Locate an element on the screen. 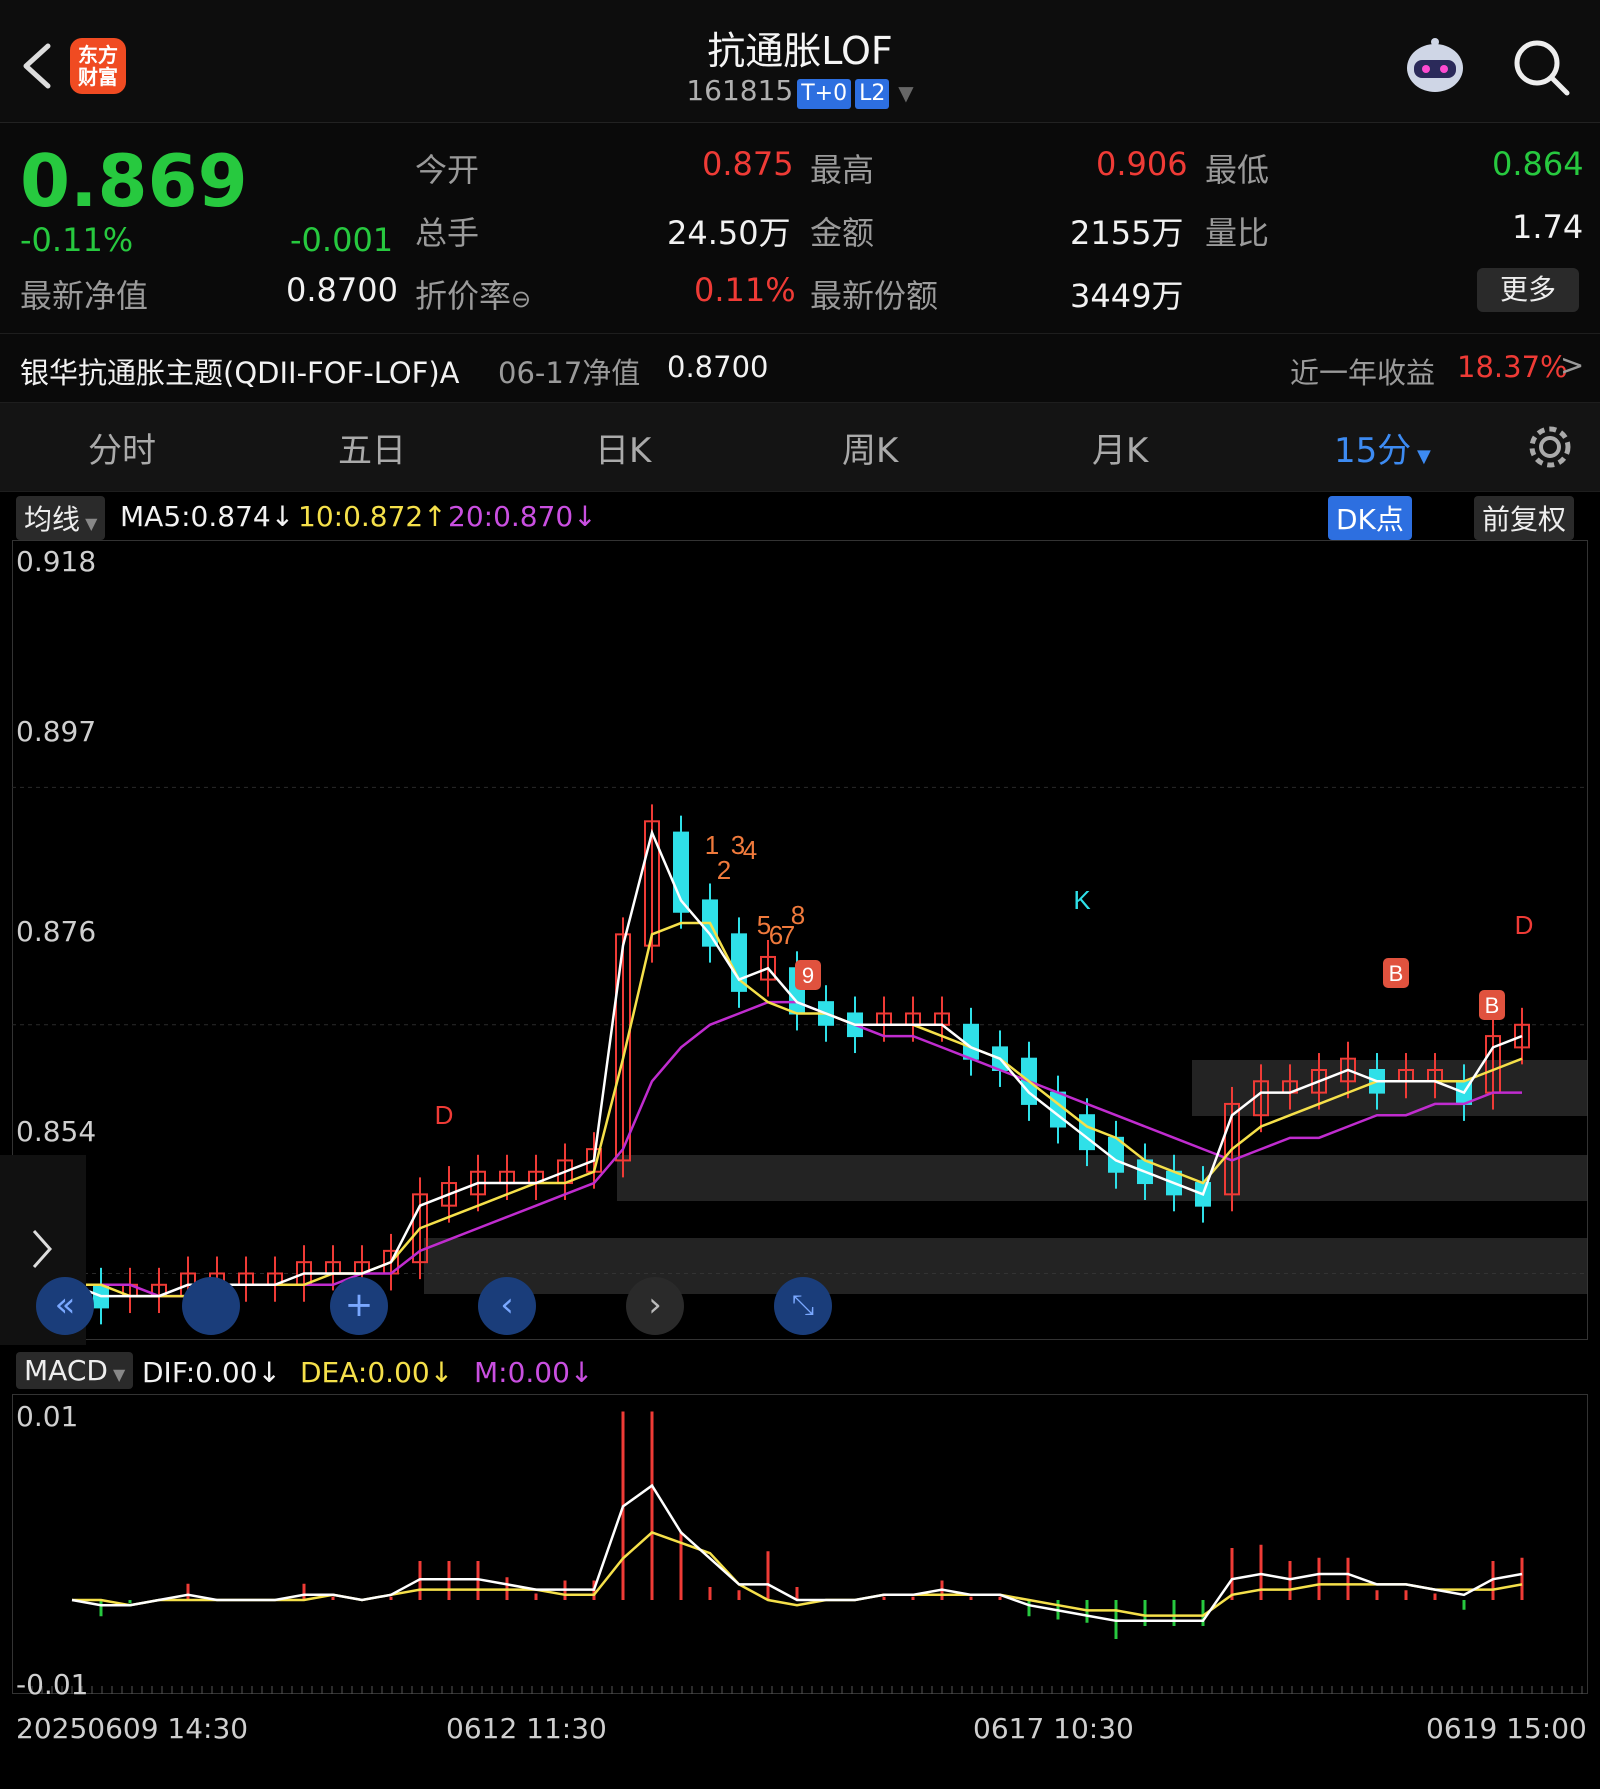 This screenshot has height=1789, width=1600. scroll-right-icon: › is located at coordinates (655, 1306).